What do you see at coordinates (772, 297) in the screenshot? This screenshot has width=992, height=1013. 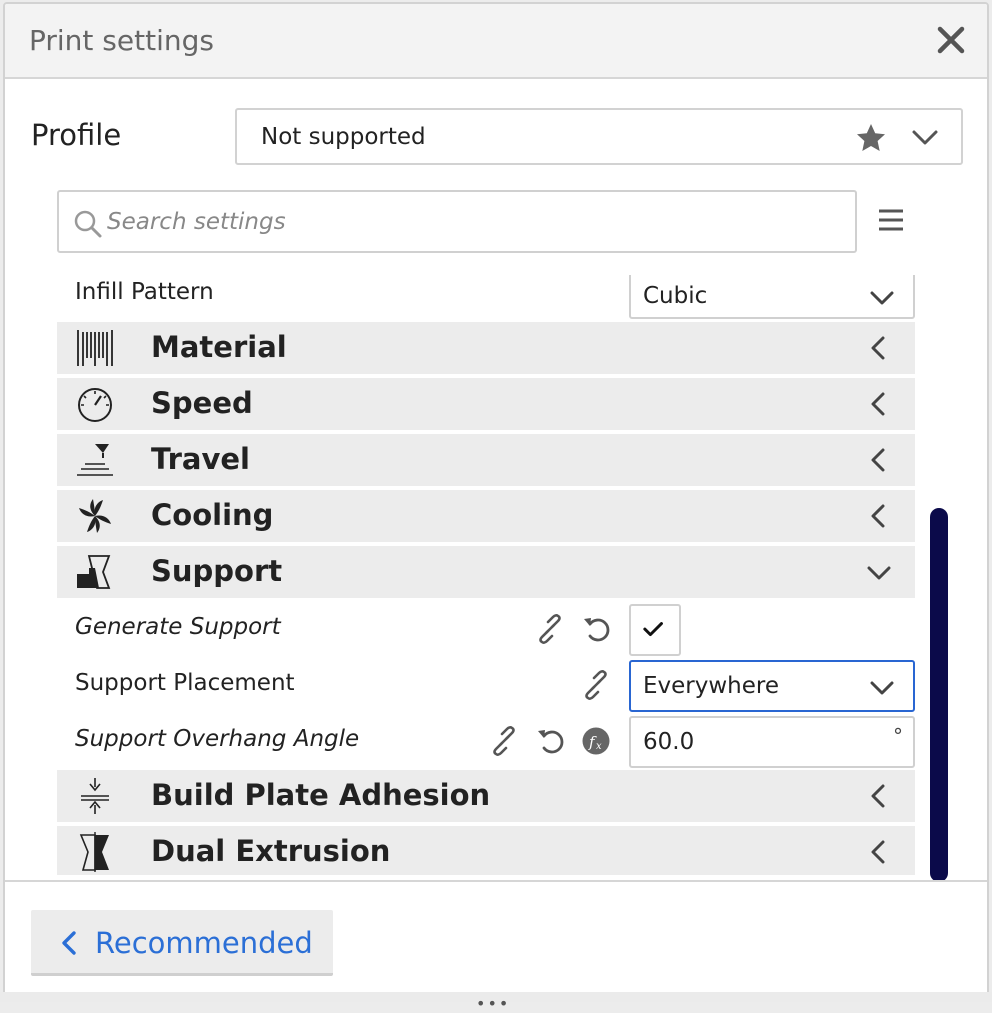 I see `infill-pattern-dropdown: Cubic` at bounding box center [772, 297].